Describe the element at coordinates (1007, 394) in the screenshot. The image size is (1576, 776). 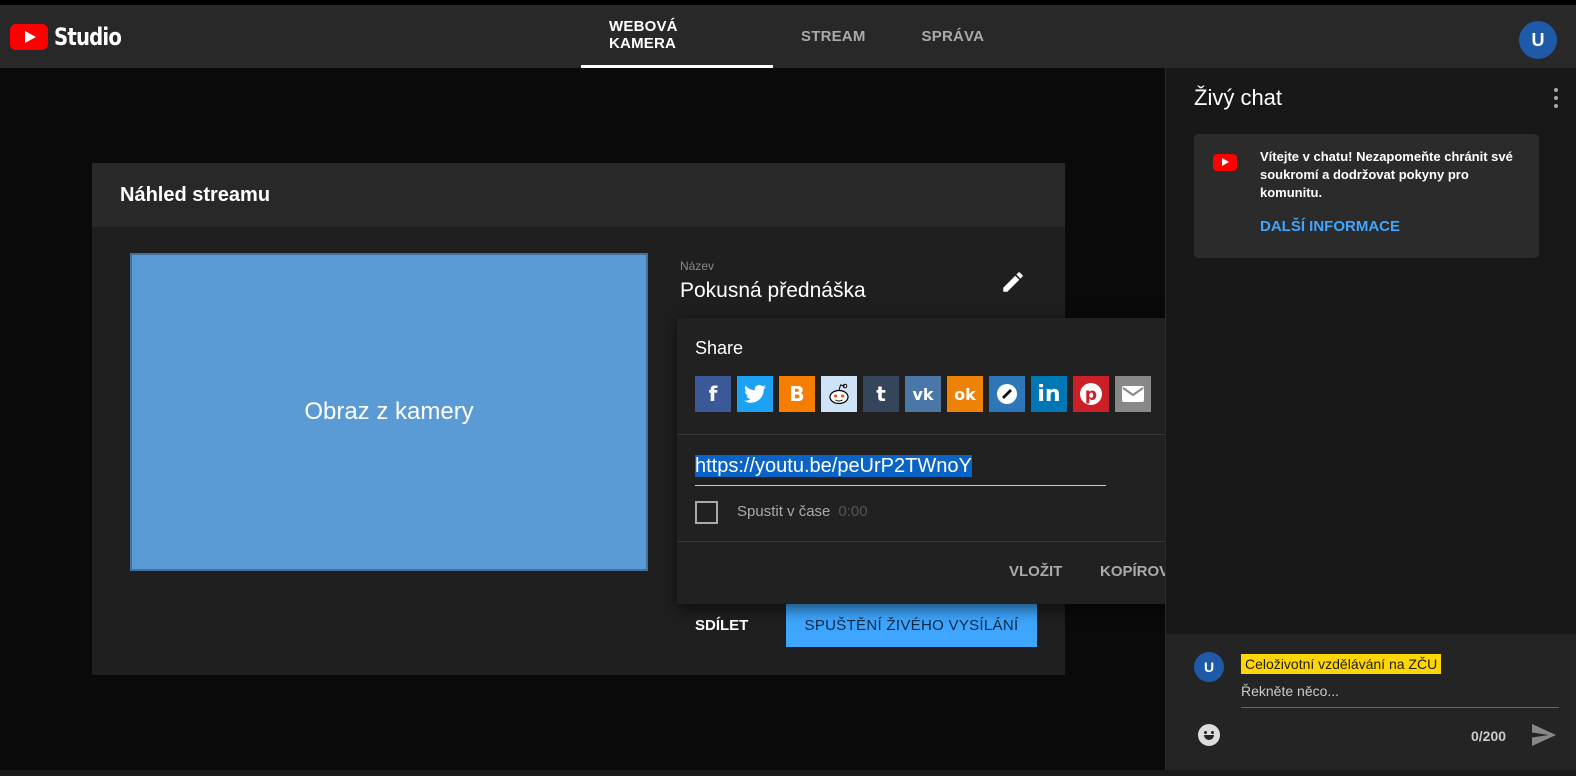
I see `myspace-icon` at that location.